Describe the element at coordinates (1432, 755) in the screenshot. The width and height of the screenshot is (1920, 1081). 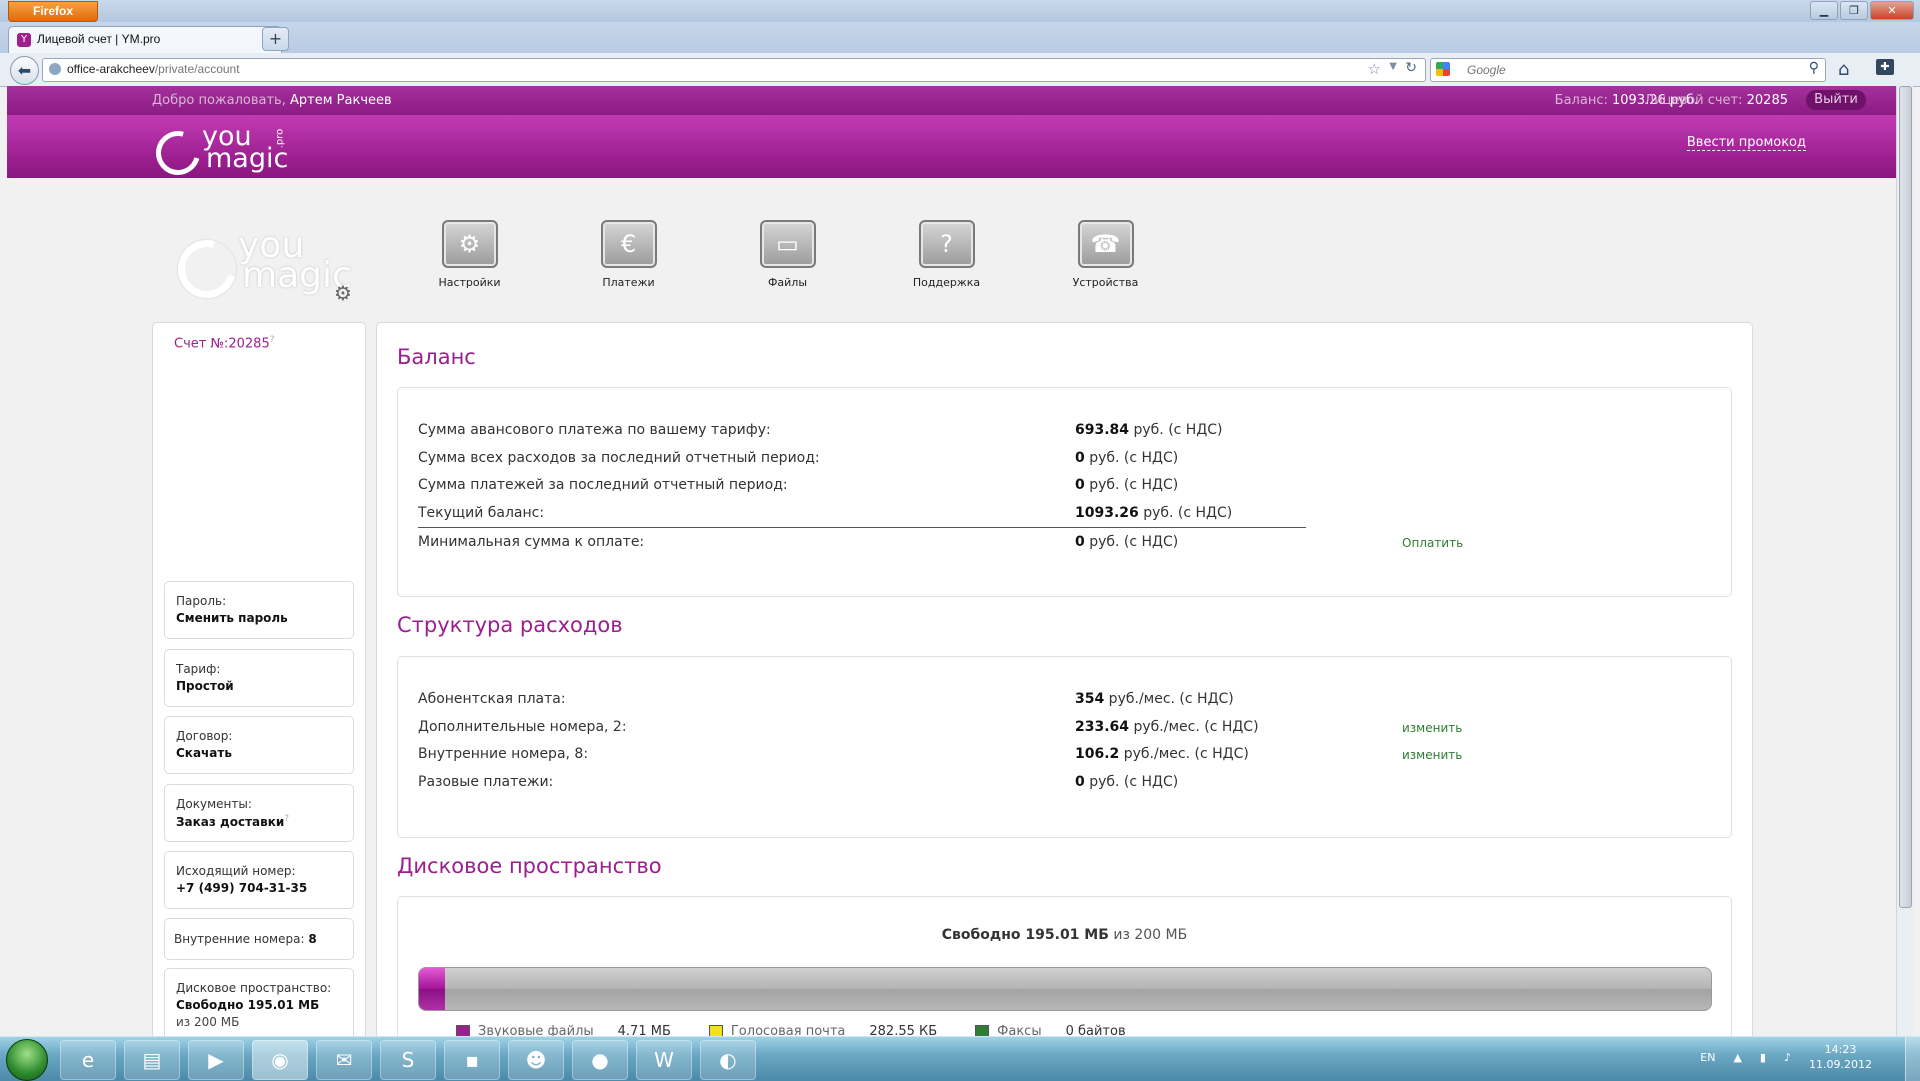
I see `change-internal-numbers-link: изменить` at that location.